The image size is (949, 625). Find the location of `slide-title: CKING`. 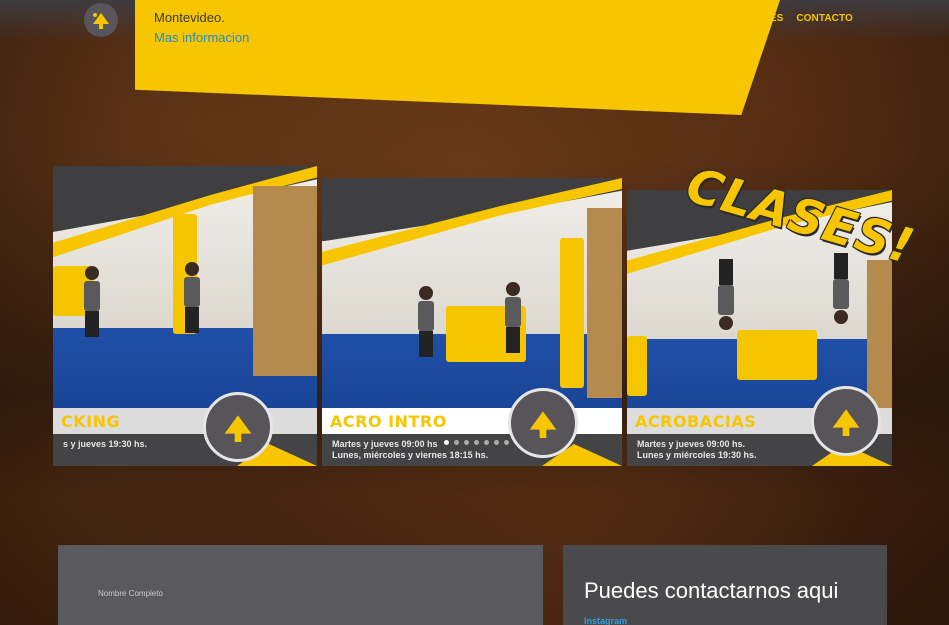

slide-title: CKING is located at coordinates (185, 421).